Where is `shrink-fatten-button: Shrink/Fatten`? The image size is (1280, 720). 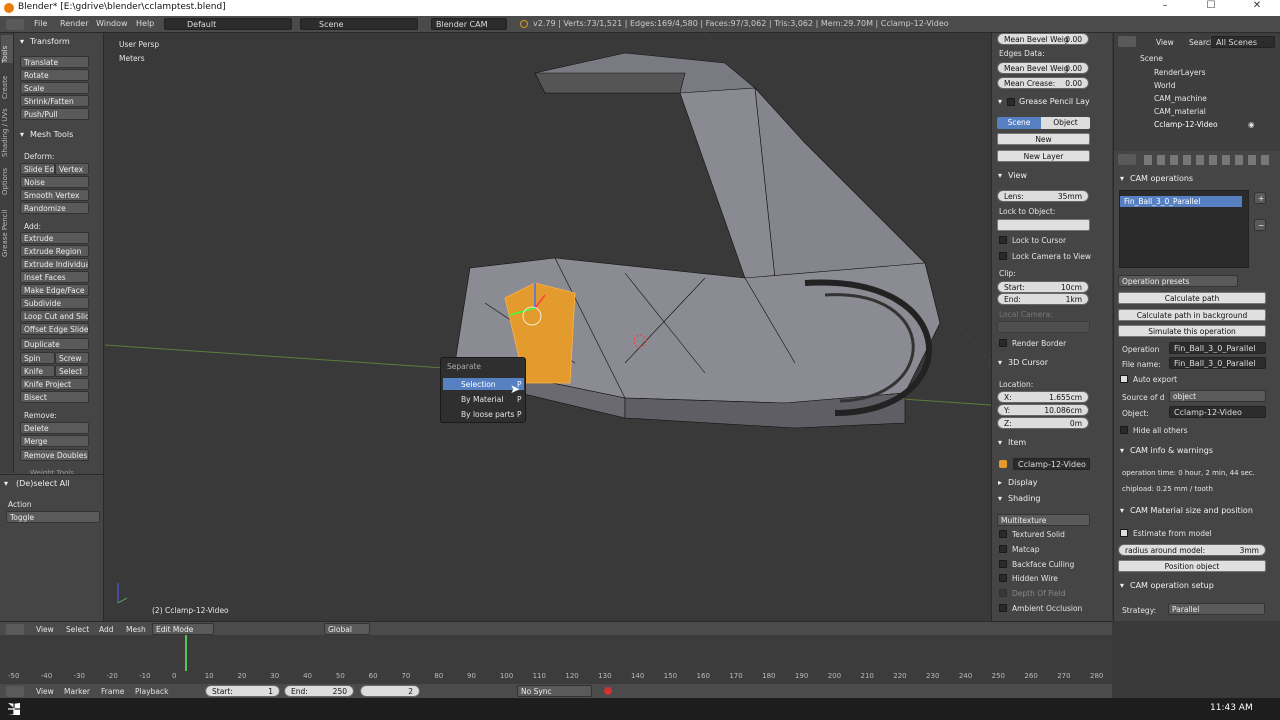 shrink-fatten-button: Shrink/Fatten is located at coordinates (54, 101).